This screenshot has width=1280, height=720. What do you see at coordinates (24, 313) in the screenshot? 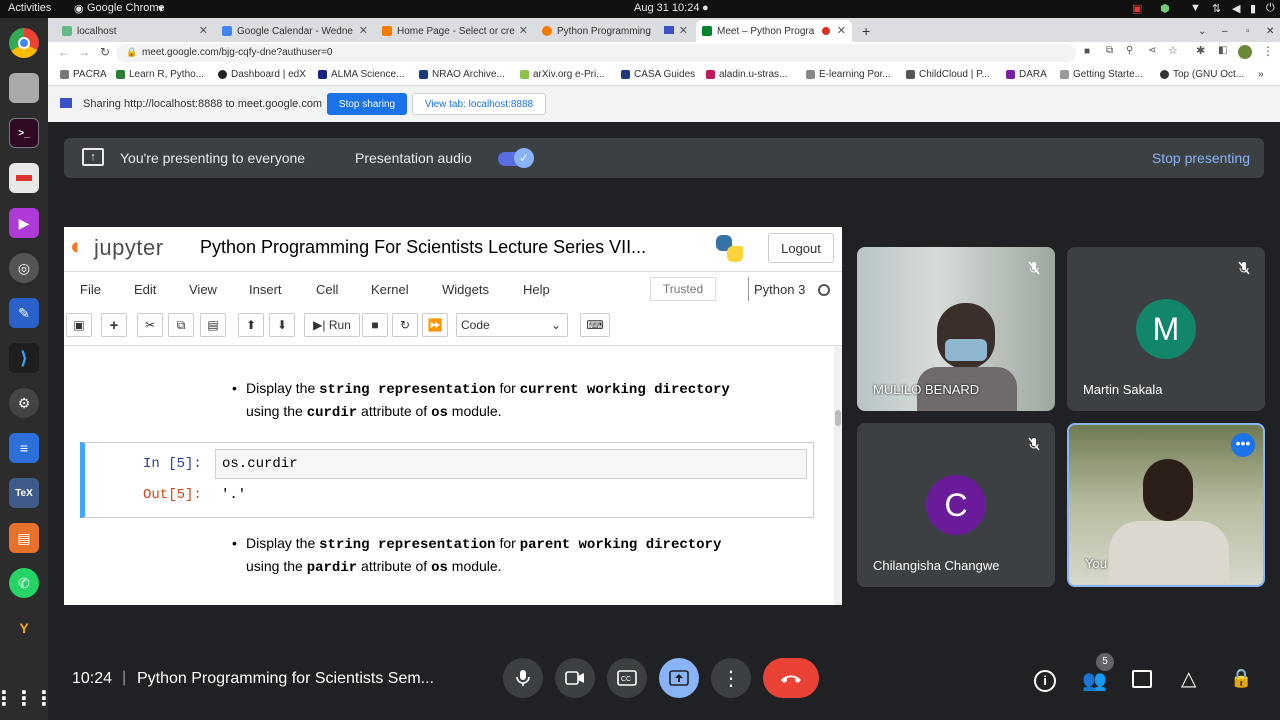
I see `text-editor-icon: ✎` at bounding box center [24, 313].